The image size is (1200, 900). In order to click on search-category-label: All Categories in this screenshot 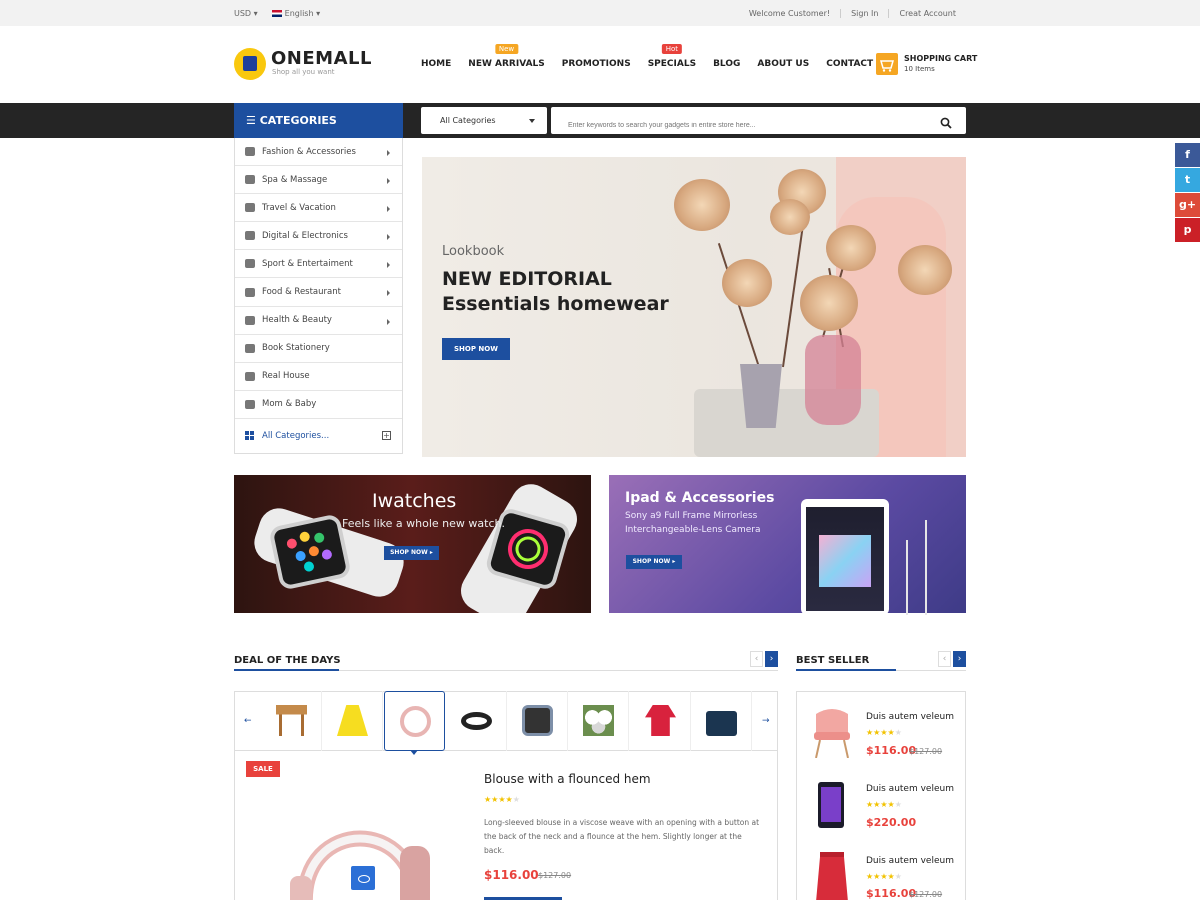, I will do `click(468, 120)`.